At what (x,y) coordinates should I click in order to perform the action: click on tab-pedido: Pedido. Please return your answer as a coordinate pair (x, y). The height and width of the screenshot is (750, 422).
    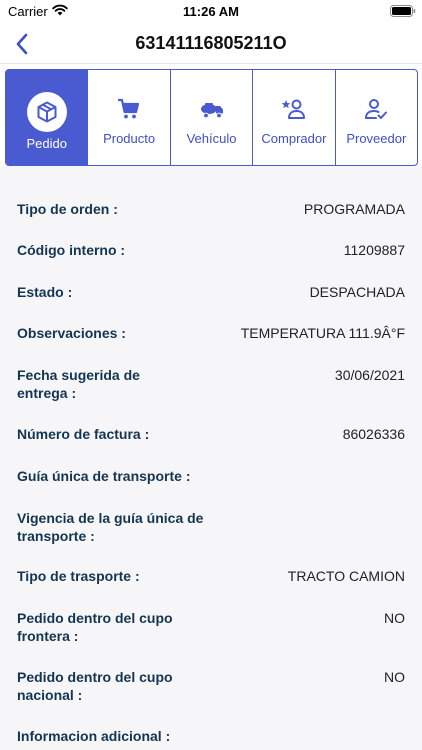
    Looking at the image, I should click on (47, 117).